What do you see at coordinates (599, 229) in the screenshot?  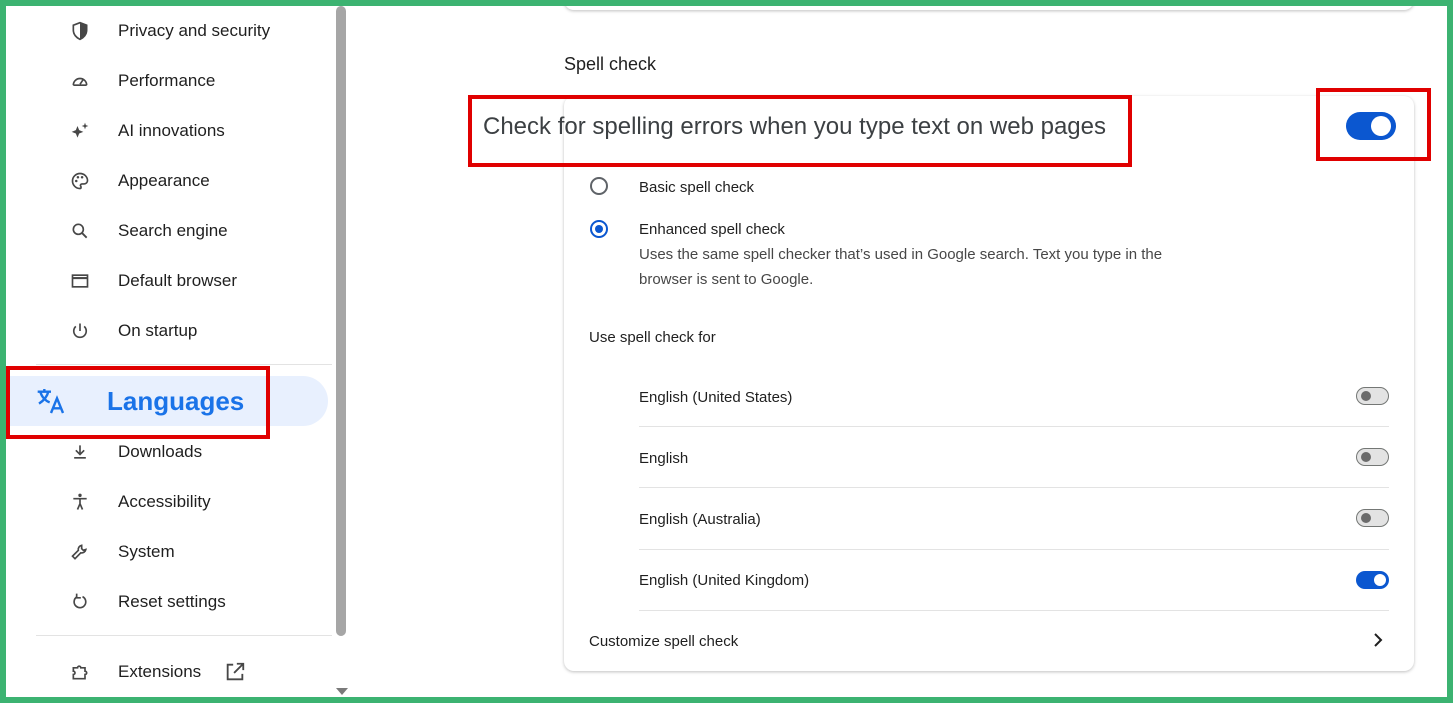 I see `enhanced-spell-check-radio` at bounding box center [599, 229].